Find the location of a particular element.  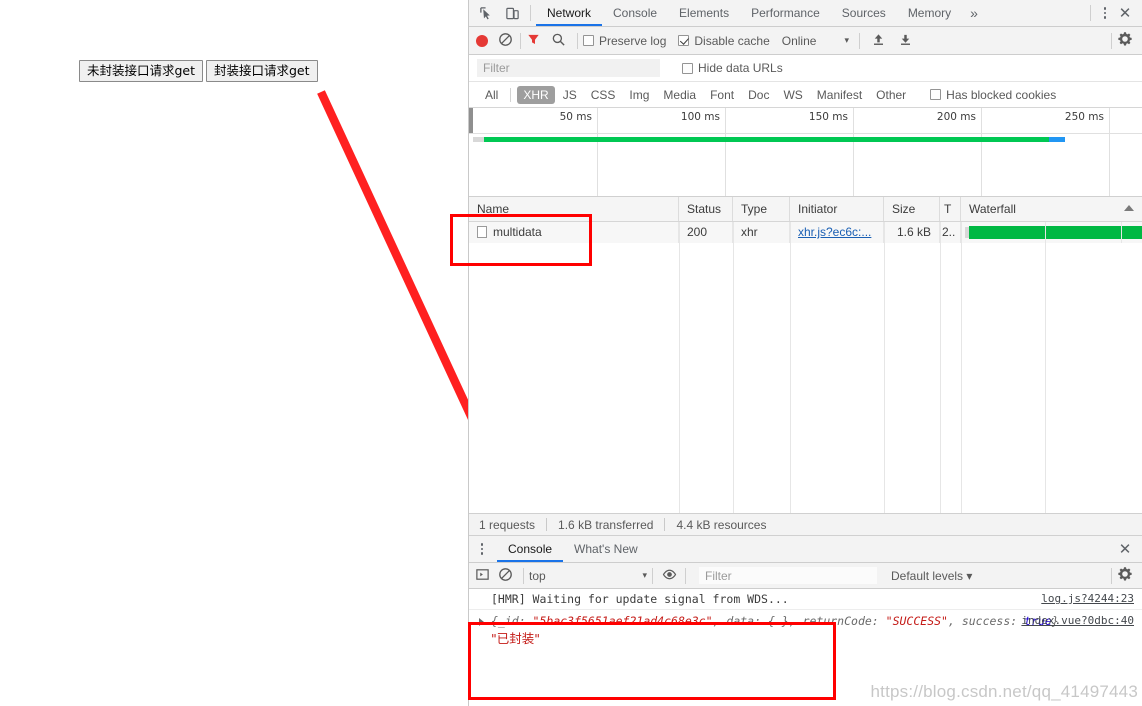

column-header-status: Status is located at coordinates (706, 209).